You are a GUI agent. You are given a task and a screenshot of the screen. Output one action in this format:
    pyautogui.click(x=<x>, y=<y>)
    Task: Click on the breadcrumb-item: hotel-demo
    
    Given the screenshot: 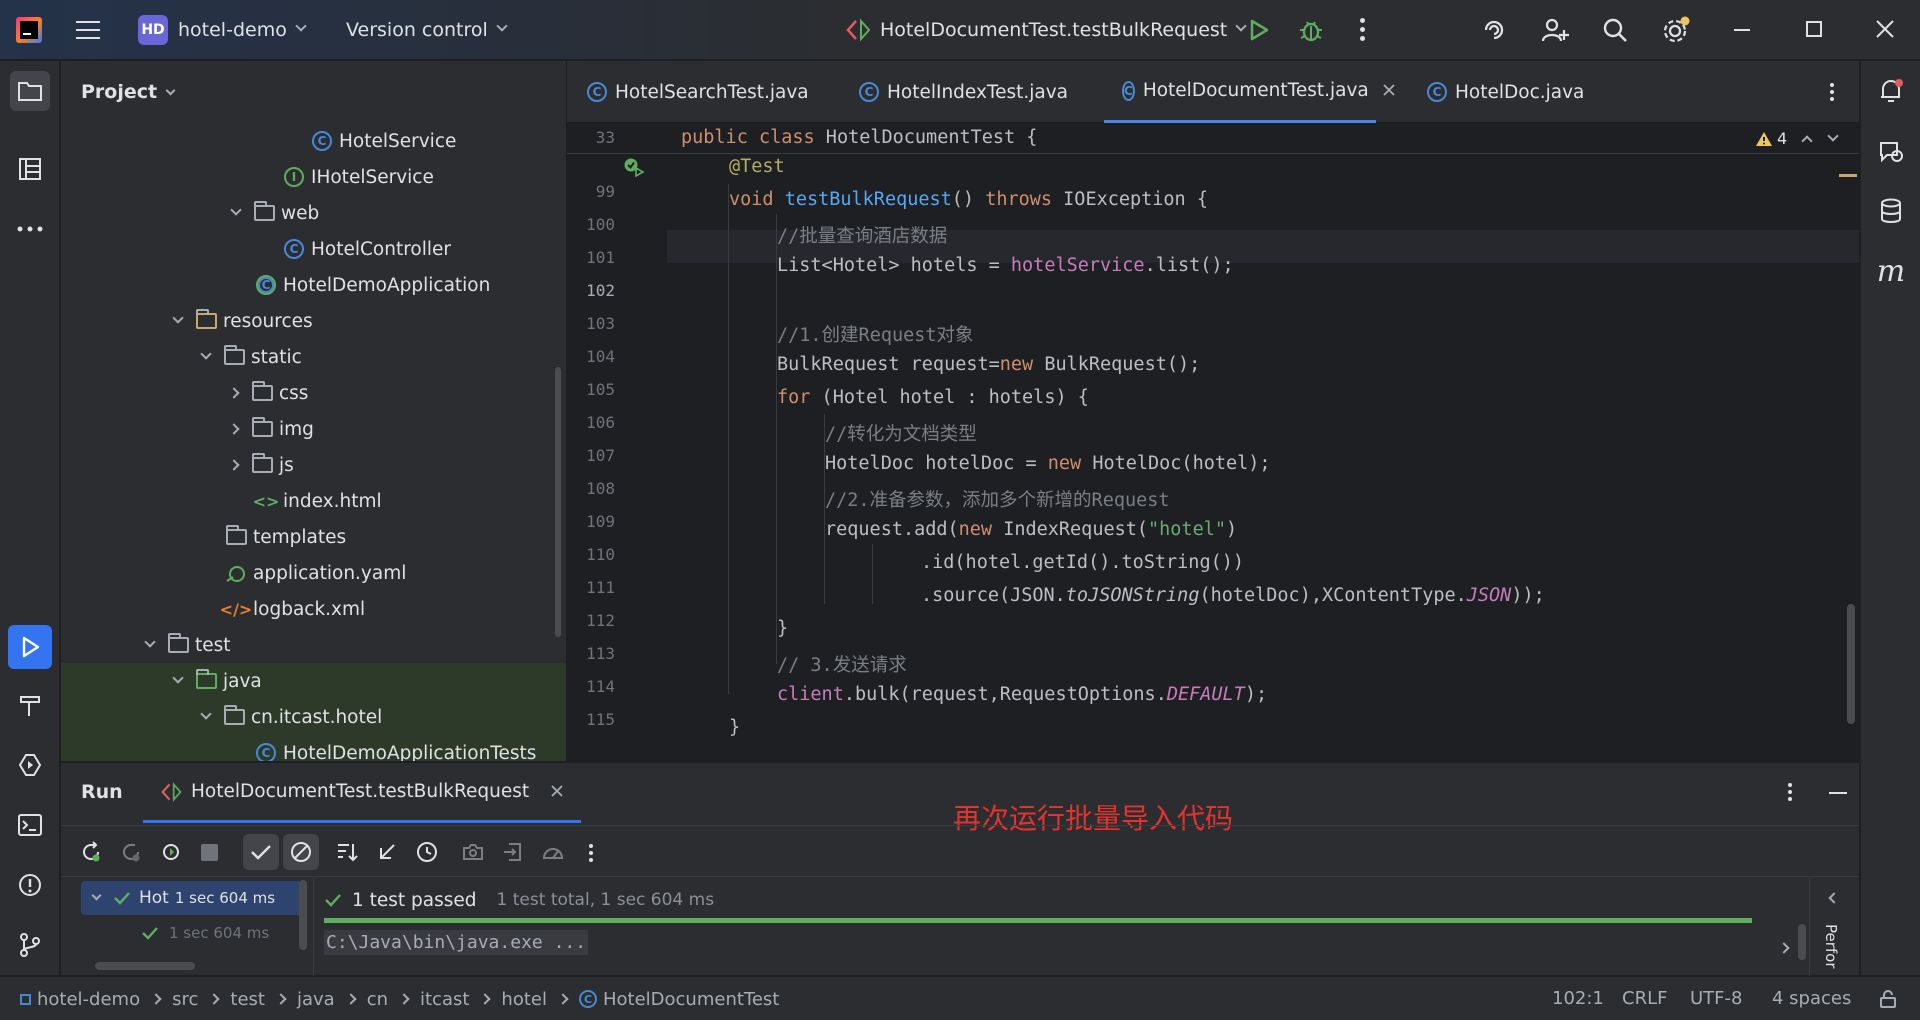 What is the action you would take?
    pyautogui.click(x=88, y=999)
    